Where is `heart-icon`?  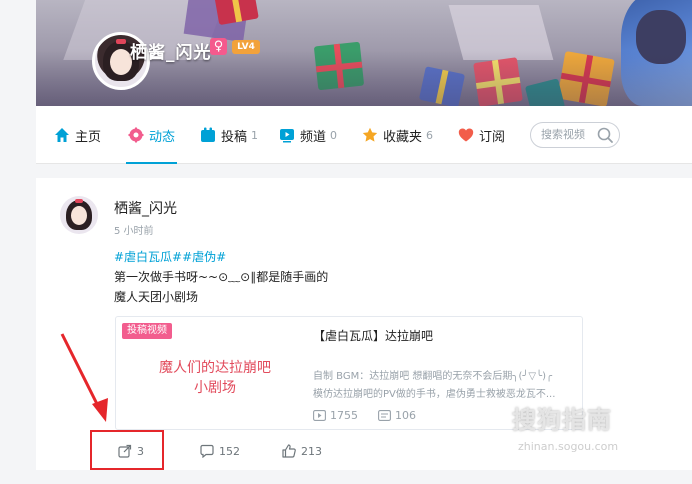 heart-icon is located at coordinates (466, 135).